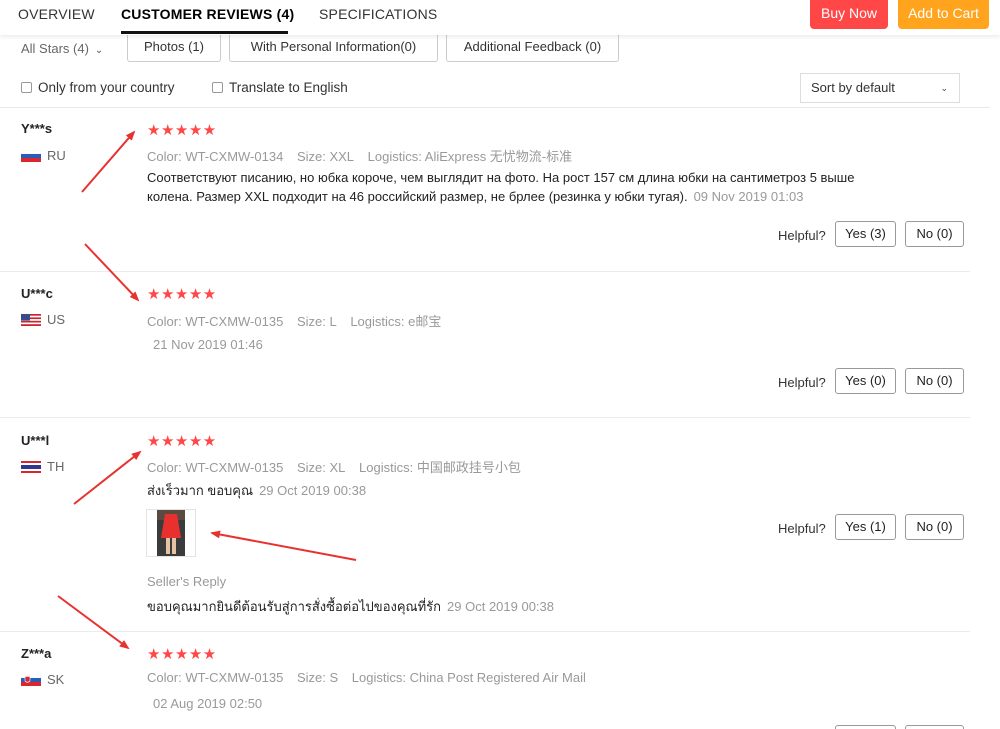 The height and width of the screenshot is (729, 1000). Describe the element at coordinates (43, 155) in the screenshot. I see `reviewer-country: RU` at that location.